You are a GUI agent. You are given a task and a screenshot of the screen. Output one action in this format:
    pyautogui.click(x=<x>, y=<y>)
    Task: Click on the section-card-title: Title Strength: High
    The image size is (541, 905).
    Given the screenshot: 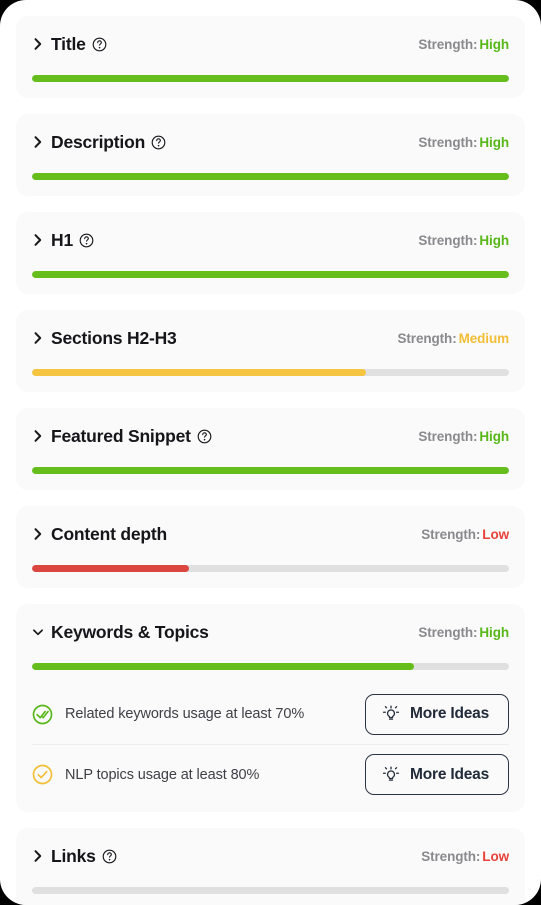 What is the action you would take?
    pyautogui.click(x=270, y=57)
    